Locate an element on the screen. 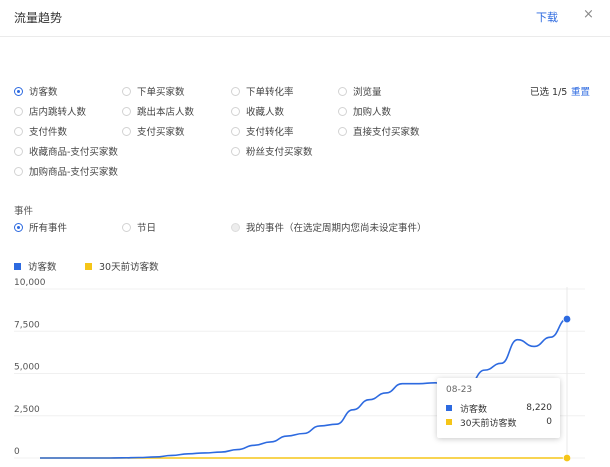 This screenshot has height=467, width=610. metric-label: 访客数 is located at coordinates (43, 92).